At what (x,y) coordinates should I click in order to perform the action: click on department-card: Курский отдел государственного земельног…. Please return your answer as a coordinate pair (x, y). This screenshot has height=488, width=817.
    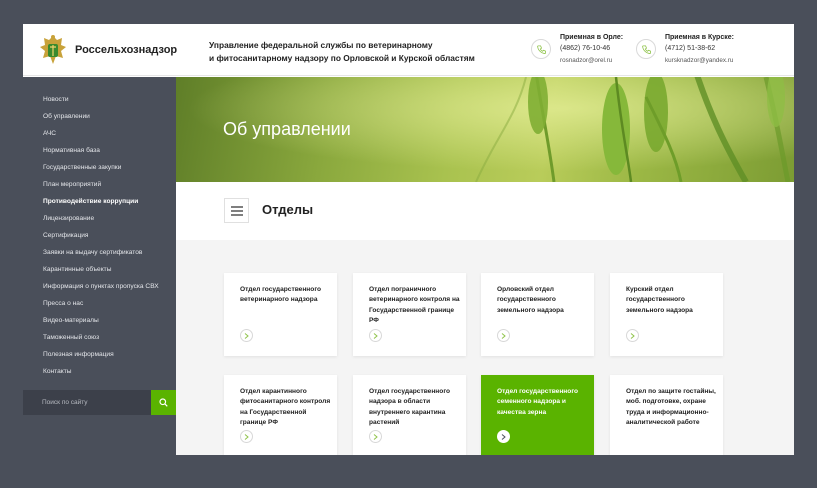
    Looking at the image, I should click on (666, 314).